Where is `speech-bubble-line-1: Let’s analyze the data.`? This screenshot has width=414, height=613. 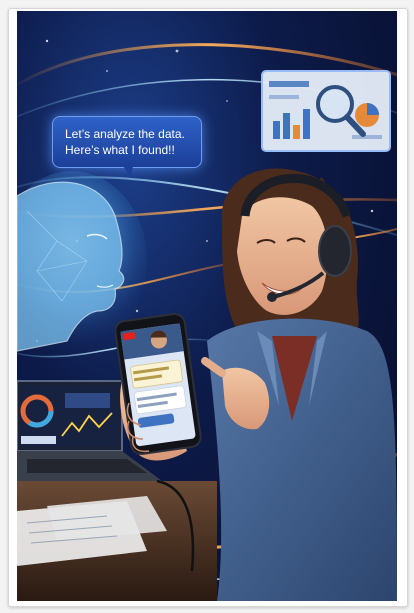
speech-bubble-line-1: Let’s analyze the data. is located at coordinates (125, 134).